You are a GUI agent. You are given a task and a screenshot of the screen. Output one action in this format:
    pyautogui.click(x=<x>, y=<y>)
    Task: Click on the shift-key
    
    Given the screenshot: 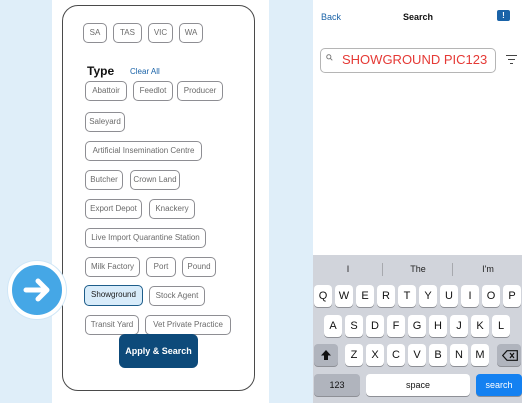 What is the action you would take?
    pyautogui.click(x=326, y=355)
    